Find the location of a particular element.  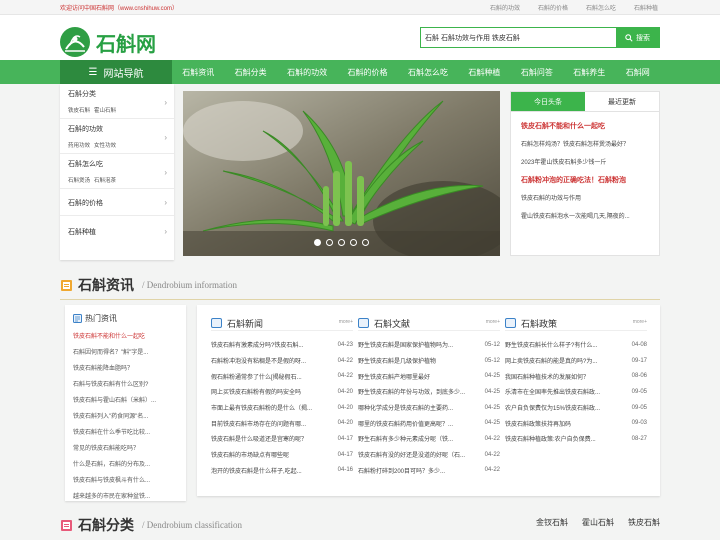

news-link: 铁皮石斛的功效与作用 is located at coordinates (585, 197).